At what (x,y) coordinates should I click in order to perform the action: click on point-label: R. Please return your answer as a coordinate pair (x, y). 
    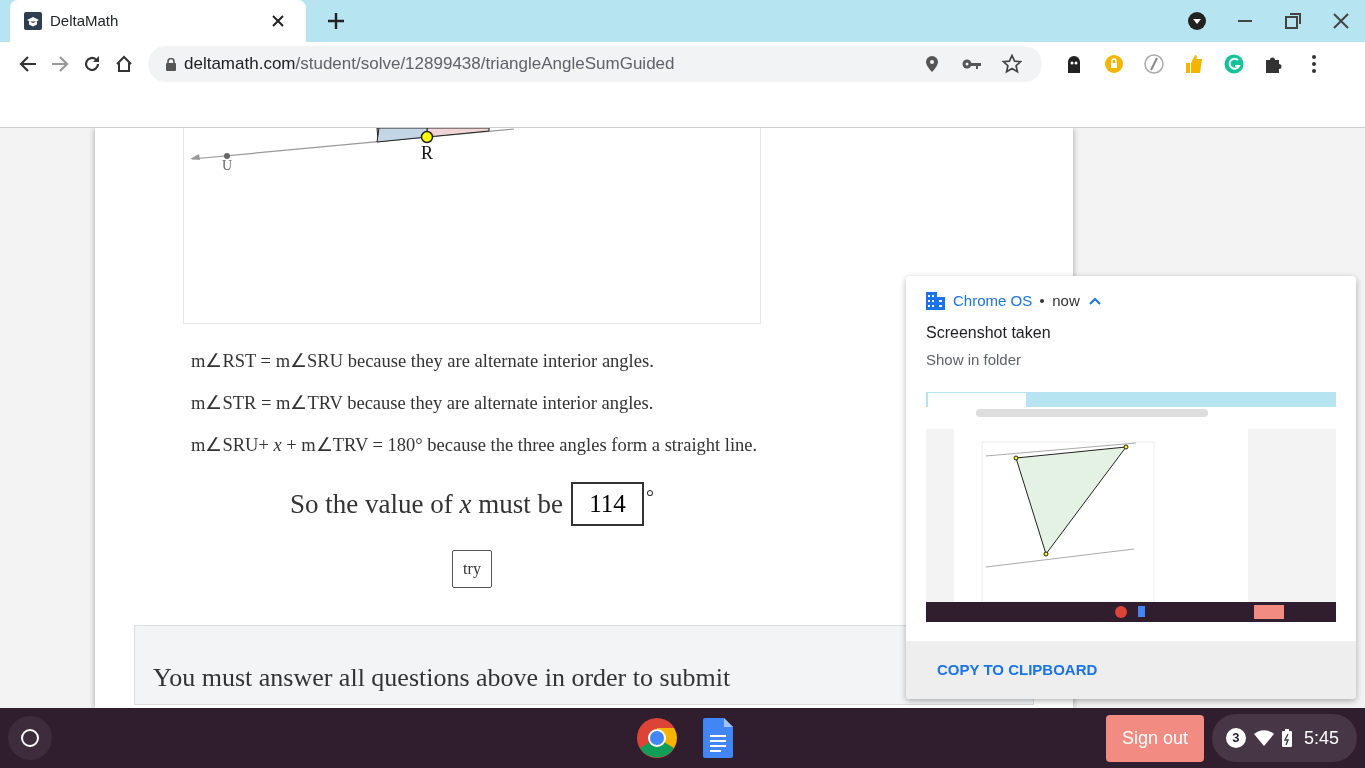
    Looking at the image, I should click on (427, 153).